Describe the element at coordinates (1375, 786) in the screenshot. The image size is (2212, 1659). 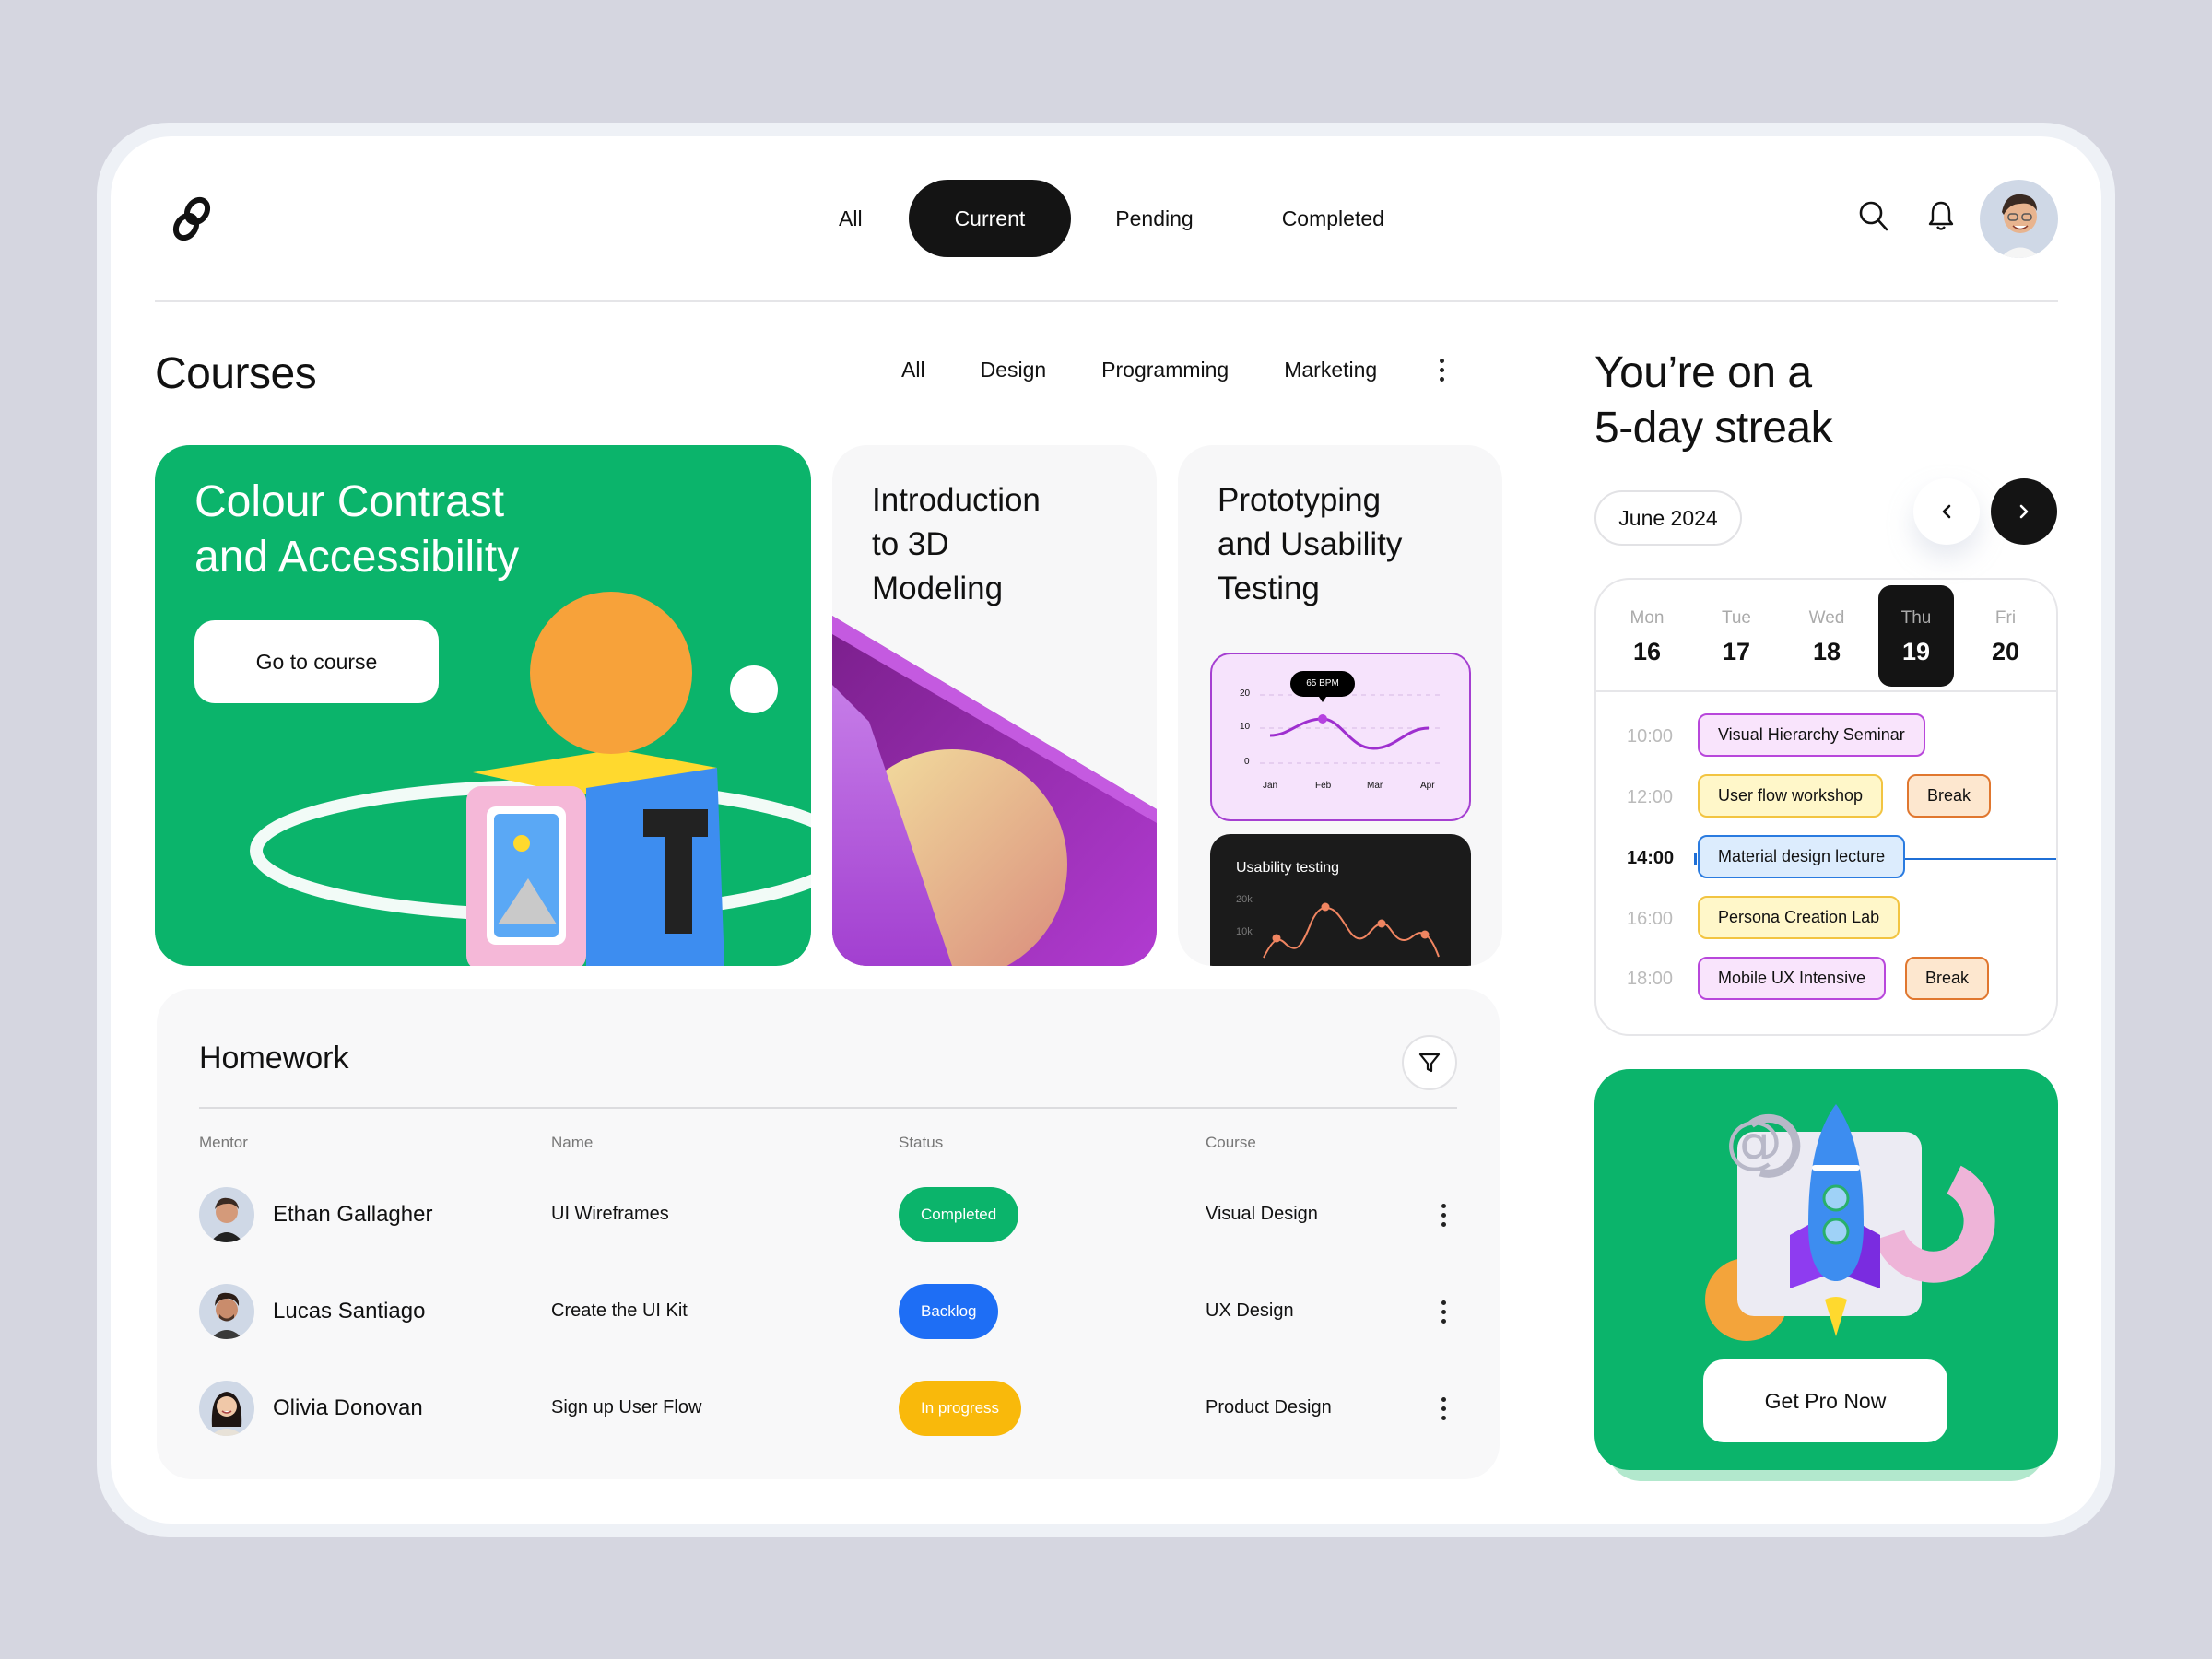
I see `x-tick: Mar` at that location.